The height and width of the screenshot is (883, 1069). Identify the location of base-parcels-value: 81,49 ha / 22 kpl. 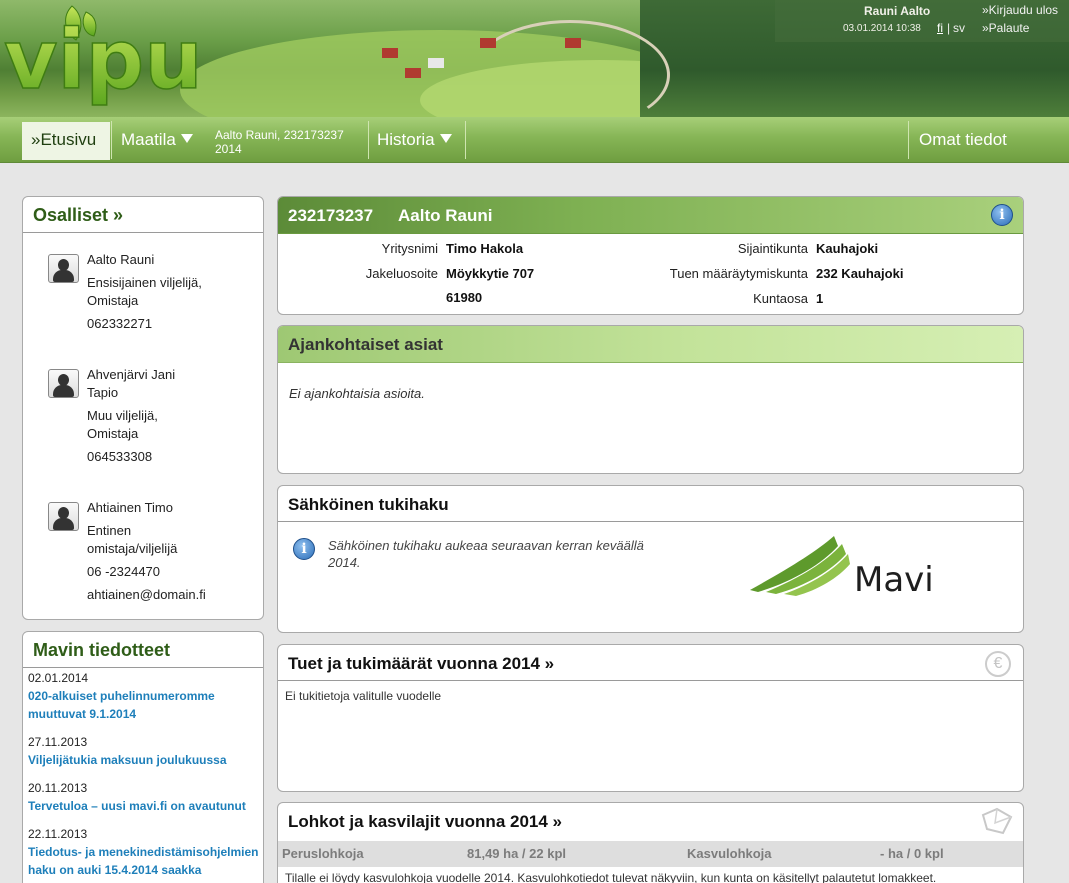
(517, 853).